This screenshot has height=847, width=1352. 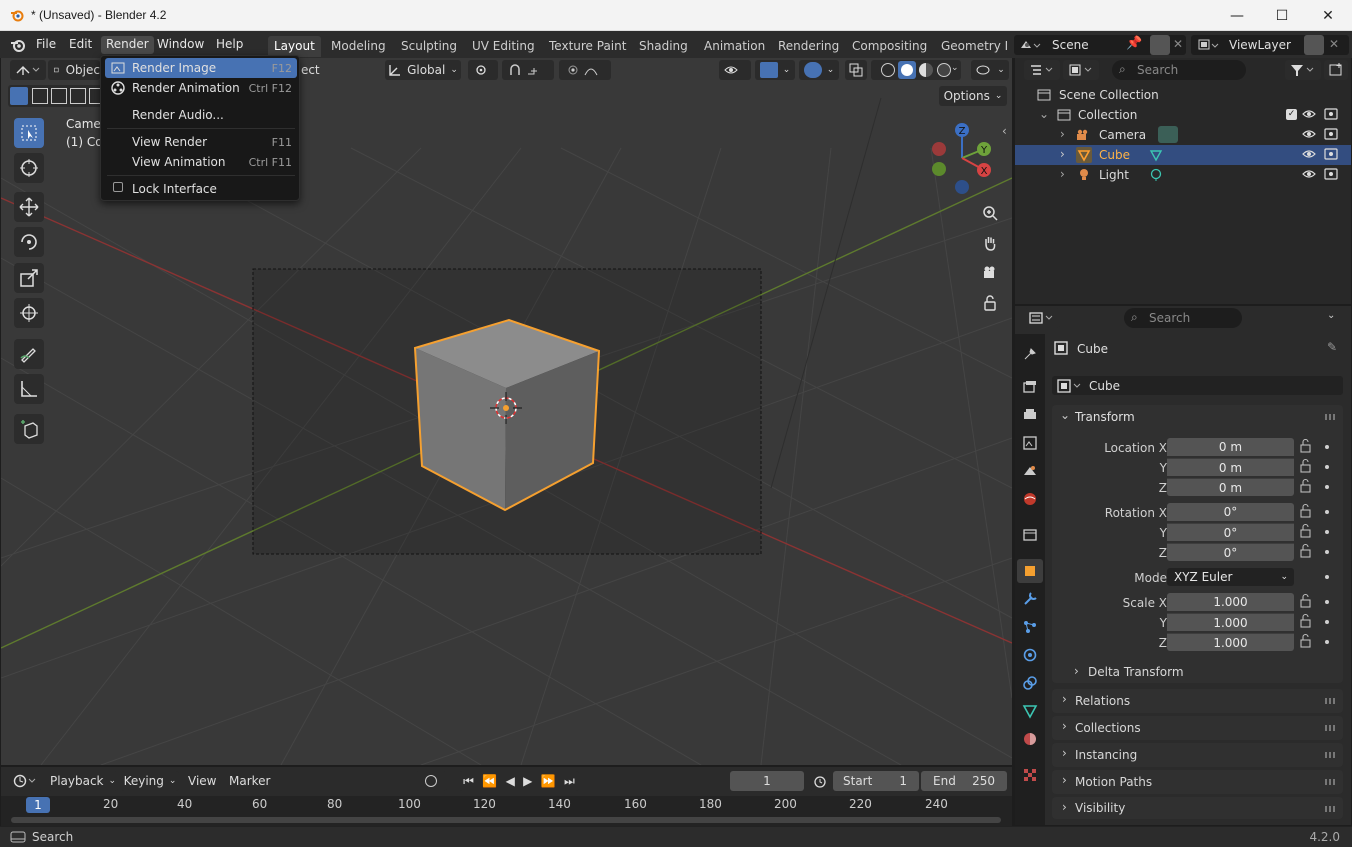 What do you see at coordinates (1230, 642) in the screenshot?
I see `scale-z-field: 1.000` at bounding box center [1230, 642].